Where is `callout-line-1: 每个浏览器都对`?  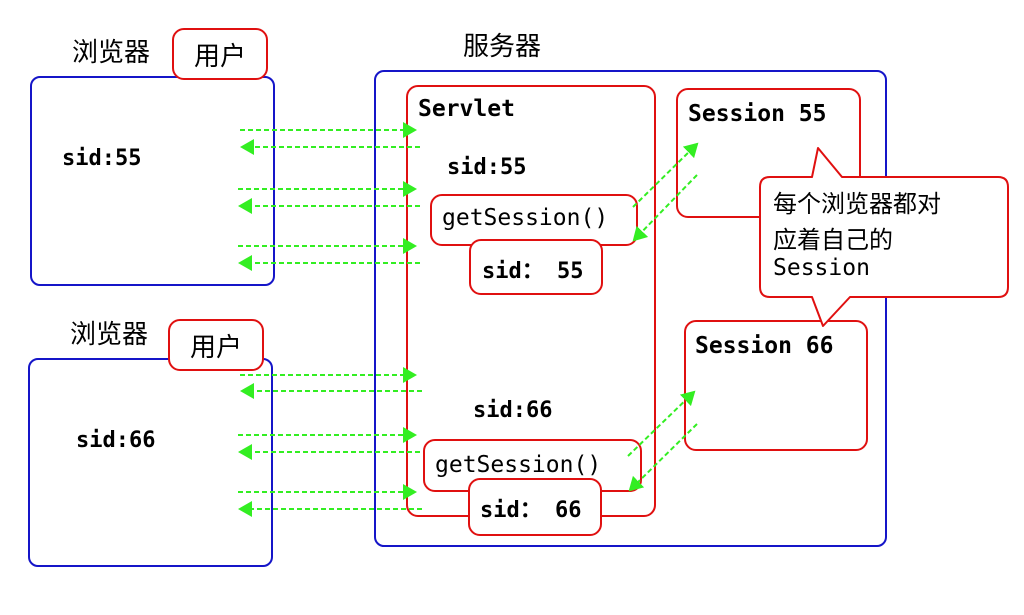
callout-line-1: 每个浏览器都对 is located at coordinates (857, 204).